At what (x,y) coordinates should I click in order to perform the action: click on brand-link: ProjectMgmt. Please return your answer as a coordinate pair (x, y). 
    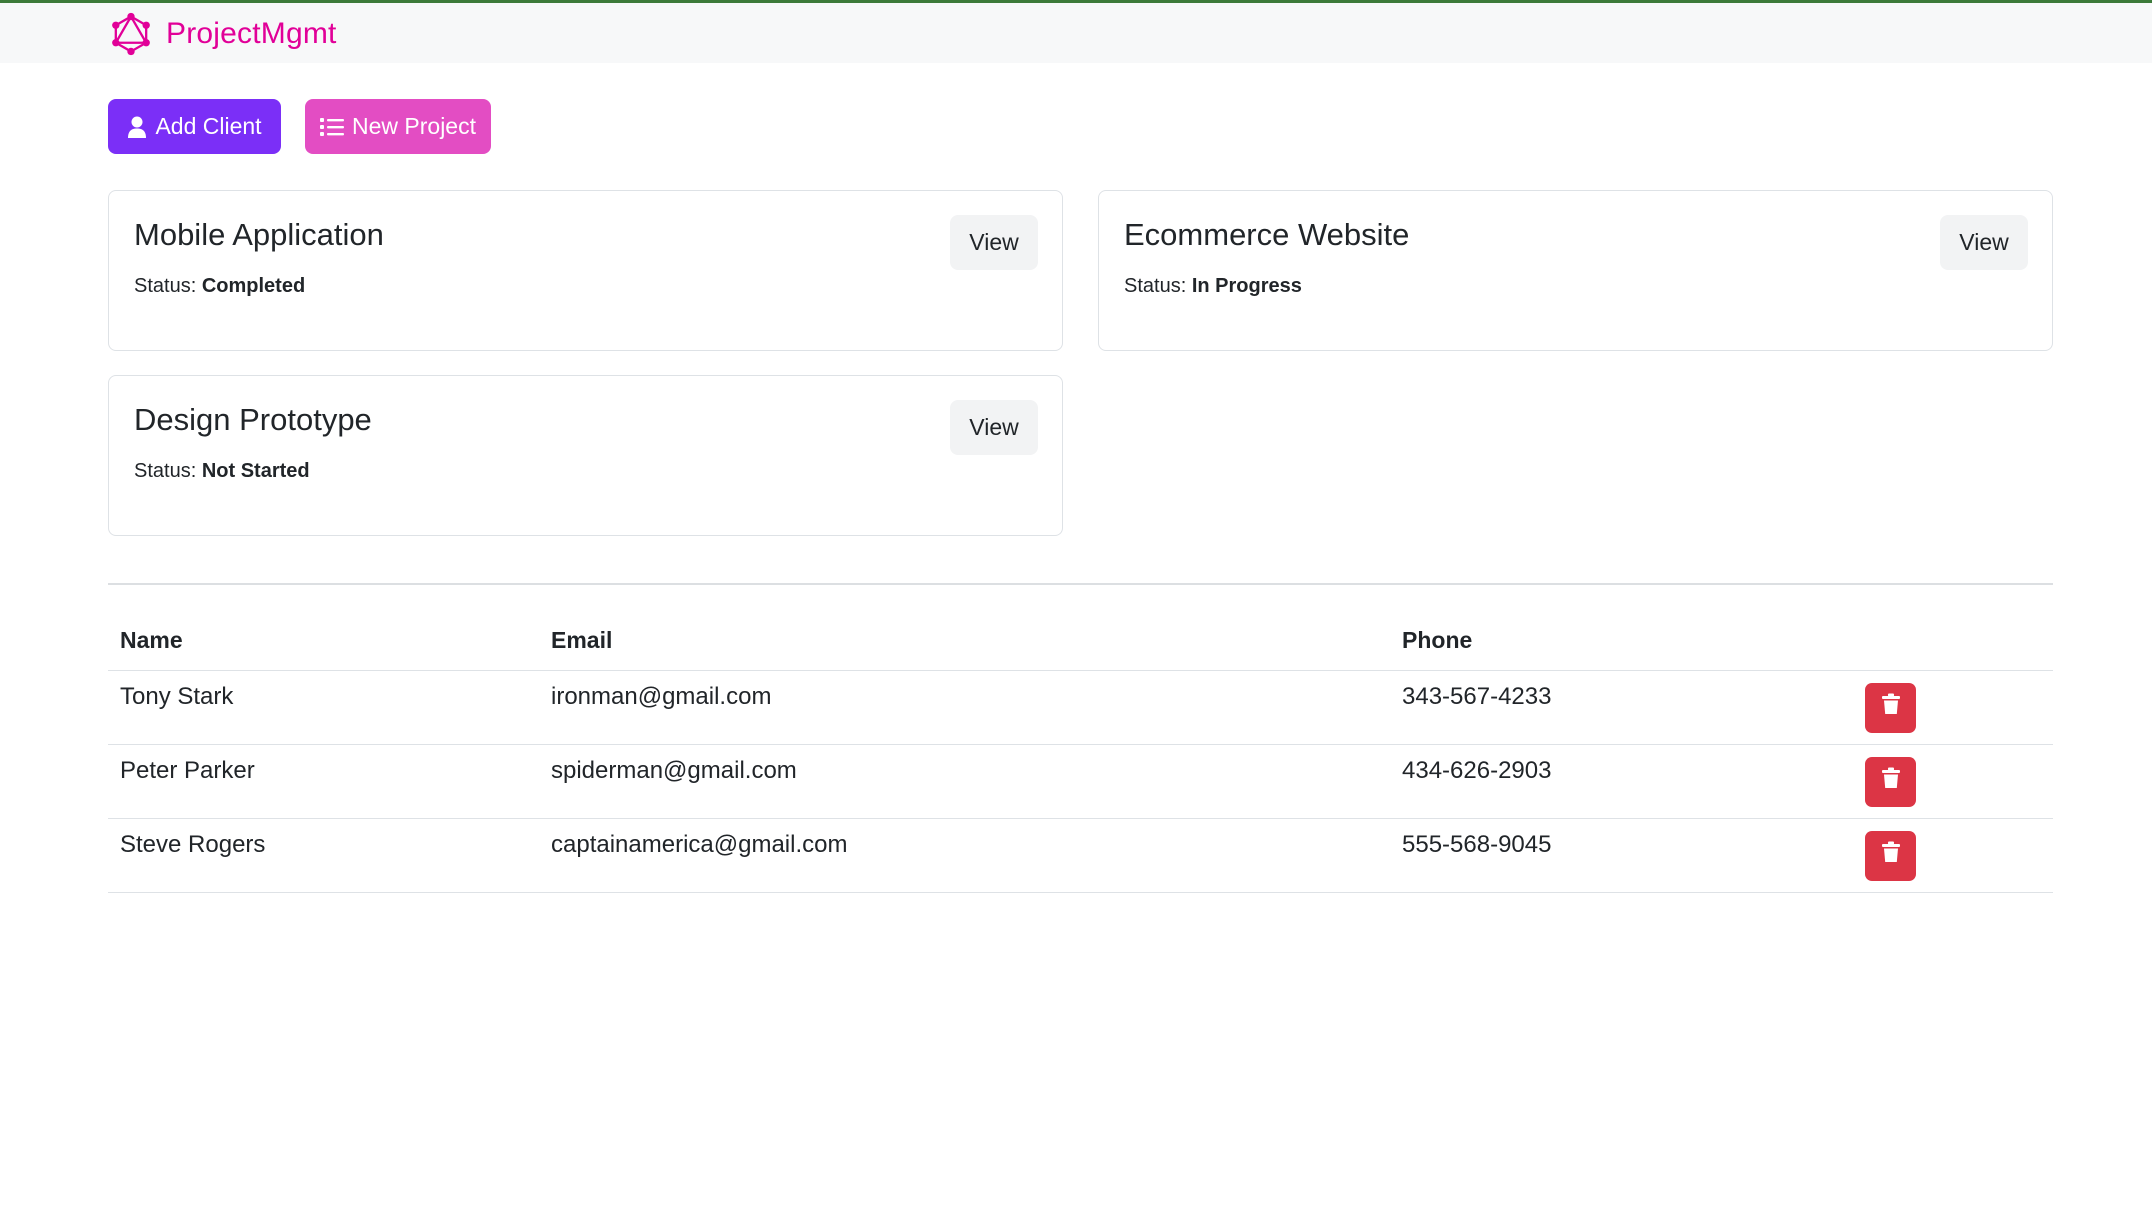
    Looking at the image, I should click on (222, 34).